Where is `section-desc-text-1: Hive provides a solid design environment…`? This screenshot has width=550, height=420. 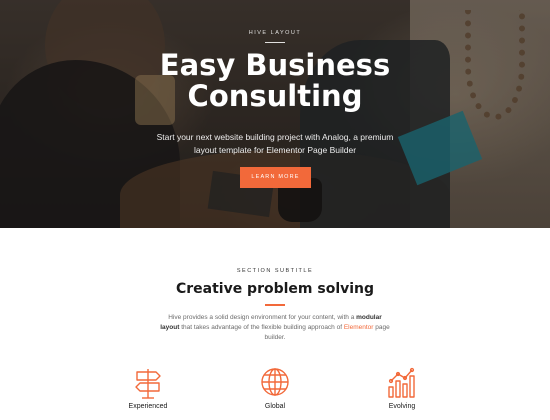 section-desc-text-1: Hive provides a solid design environment… is located at coordinates (262, 317).